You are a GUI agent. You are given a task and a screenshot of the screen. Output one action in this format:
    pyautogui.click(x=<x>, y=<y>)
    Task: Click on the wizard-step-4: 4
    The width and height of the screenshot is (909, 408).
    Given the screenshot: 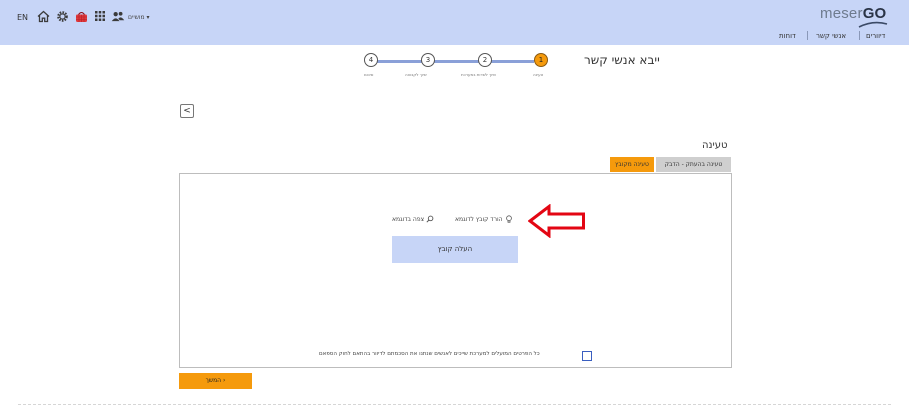 What is the action you would take?
    pyautogui.click(x=371, y=60)
    